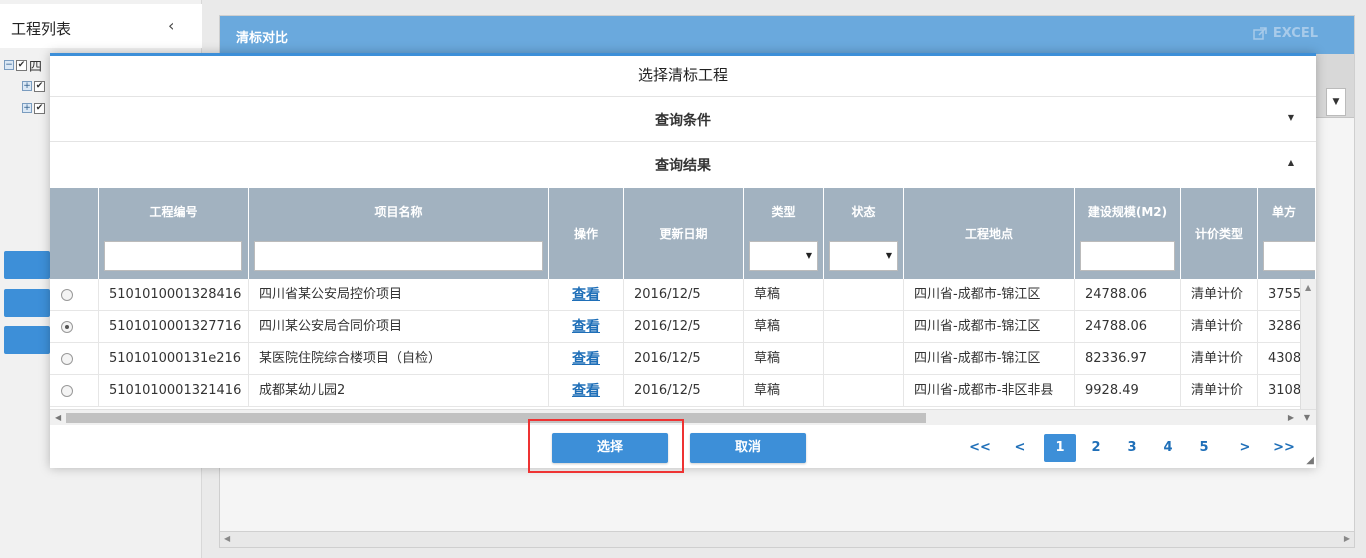 This screenshot has width=1366, height=558. What do you see at coordinates (783, 256) in the screenshot?
I see `type-filter-select: ▼` at bounding box center [783, 256].